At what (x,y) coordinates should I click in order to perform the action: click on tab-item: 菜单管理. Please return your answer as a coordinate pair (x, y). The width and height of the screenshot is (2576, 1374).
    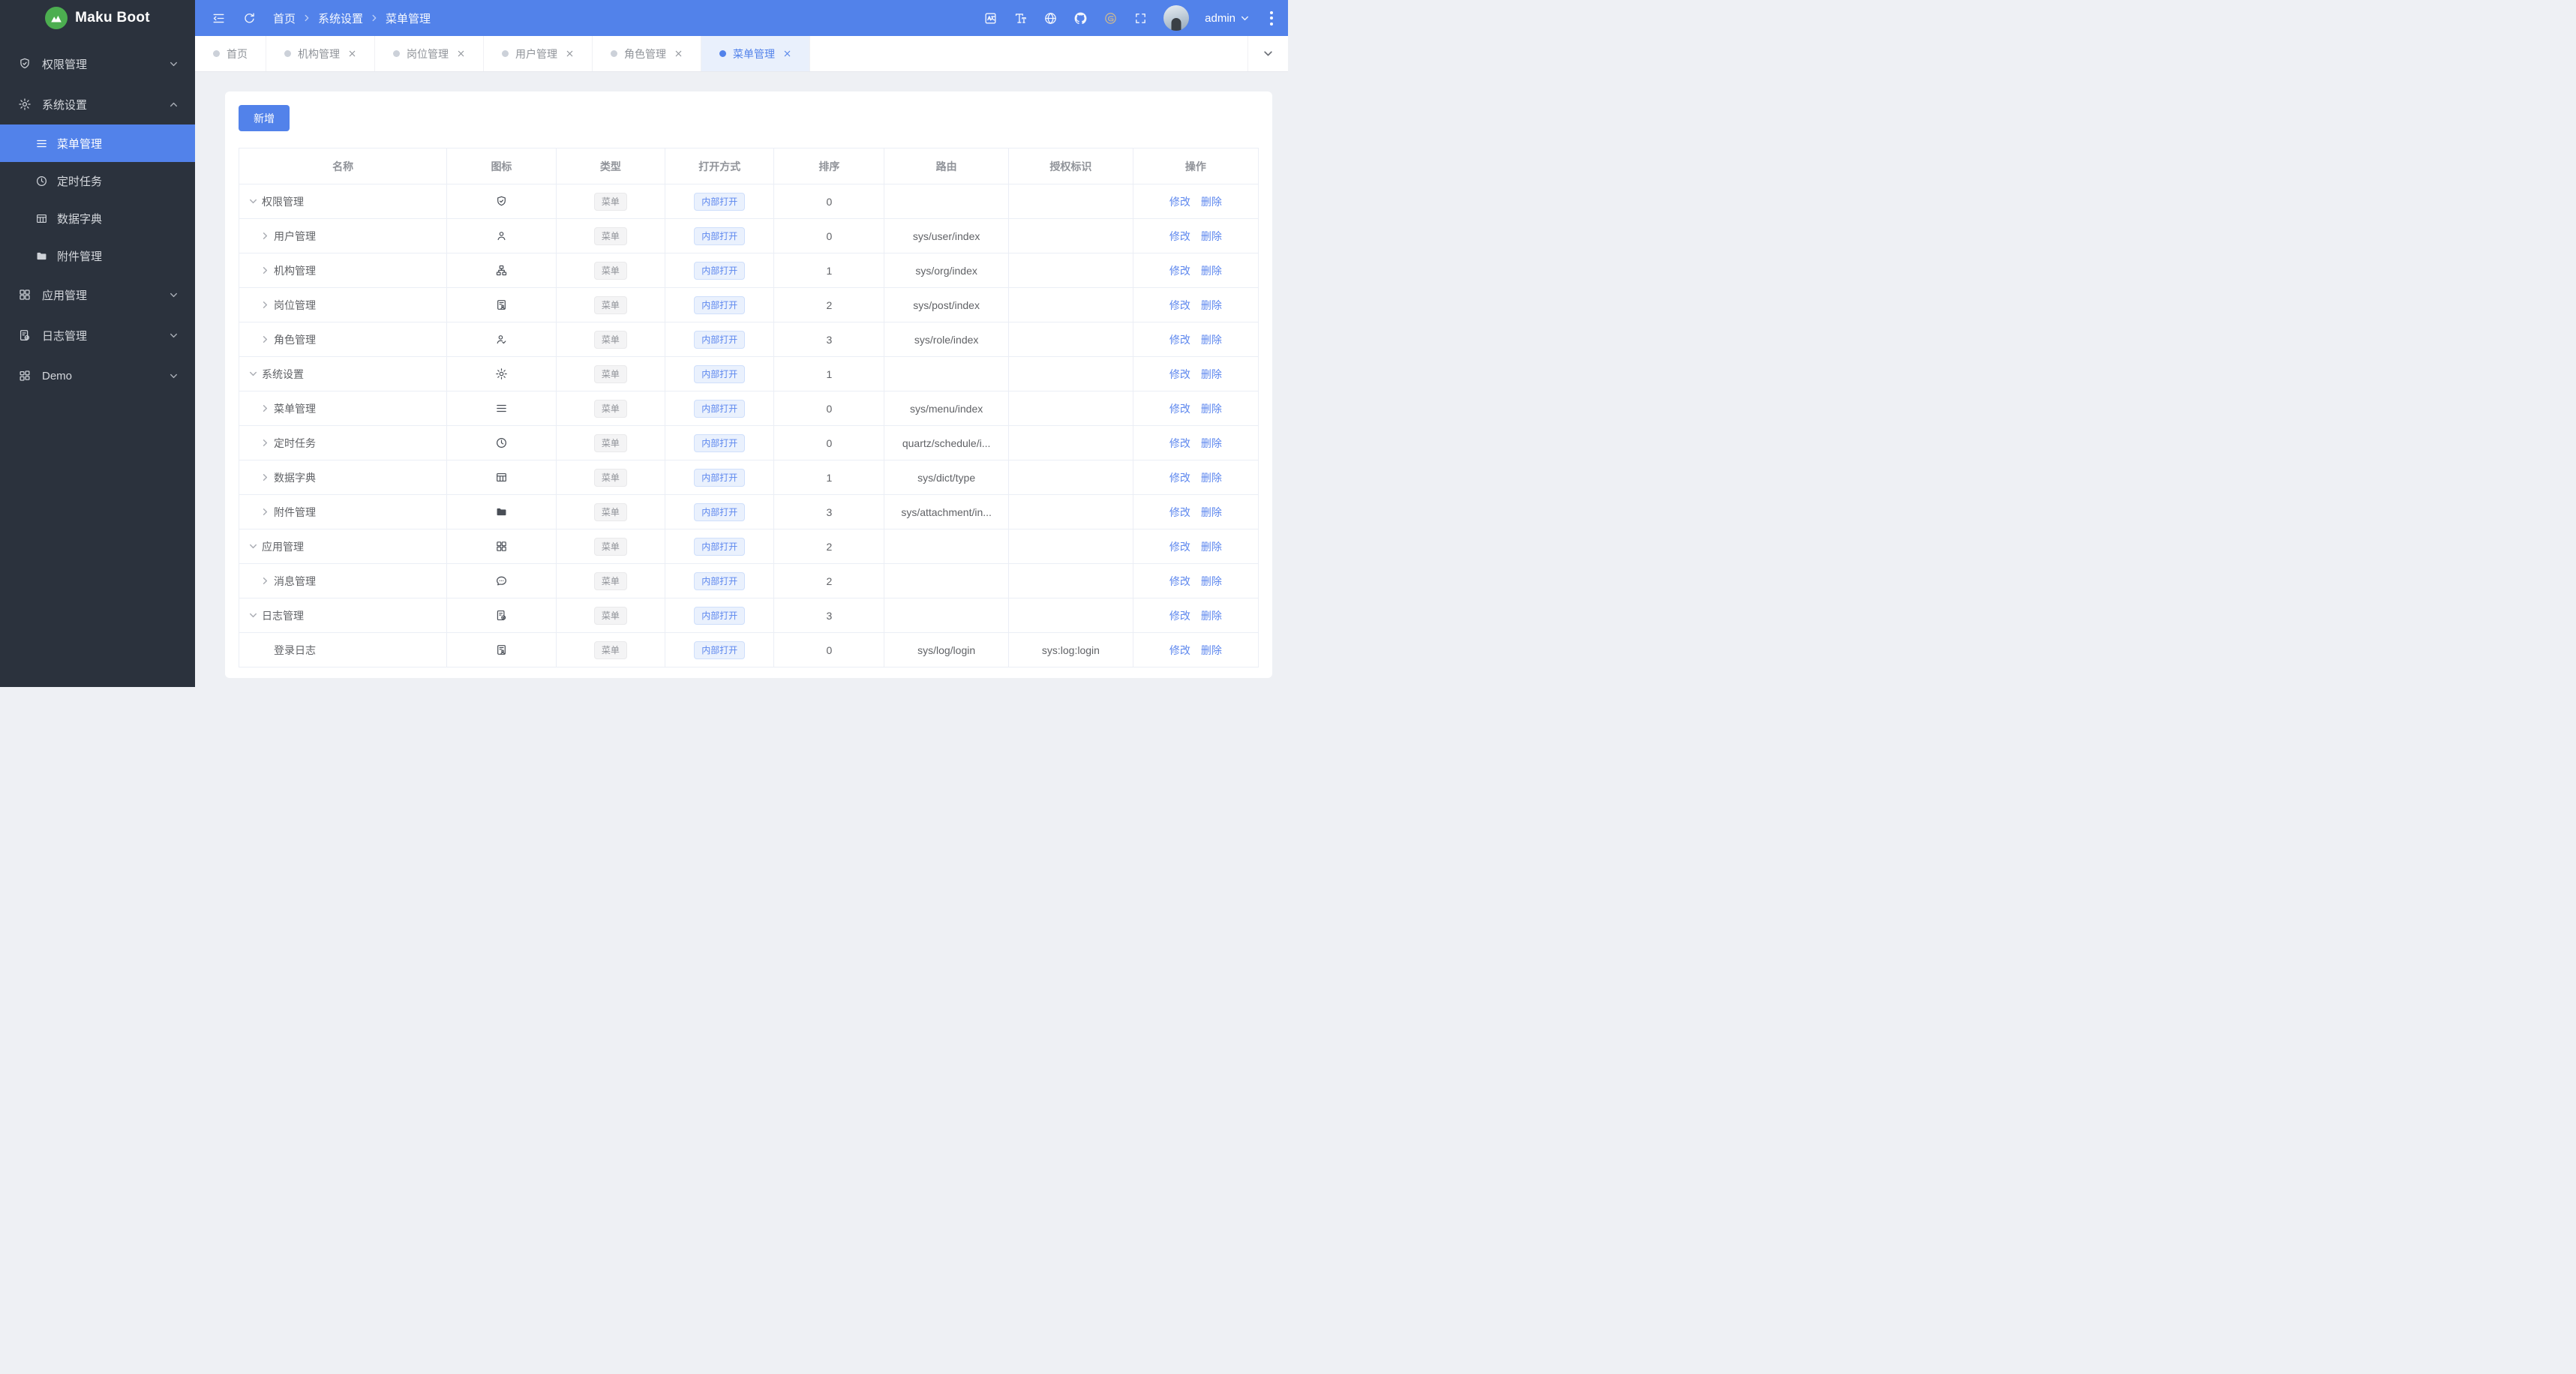
    Looking at the image, I should click on (755, 53).